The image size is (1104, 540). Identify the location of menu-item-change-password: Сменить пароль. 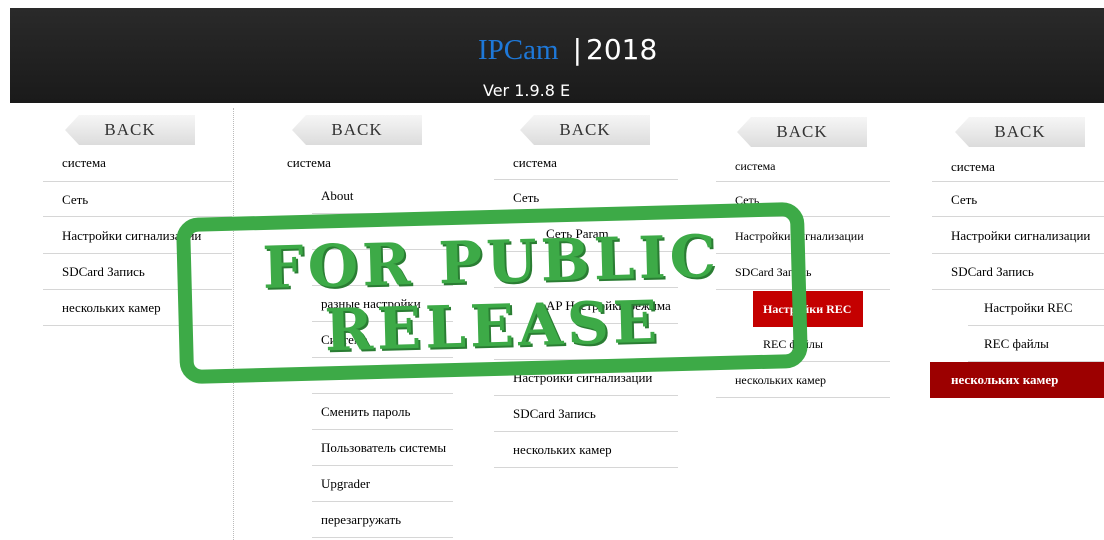
(382, 412).